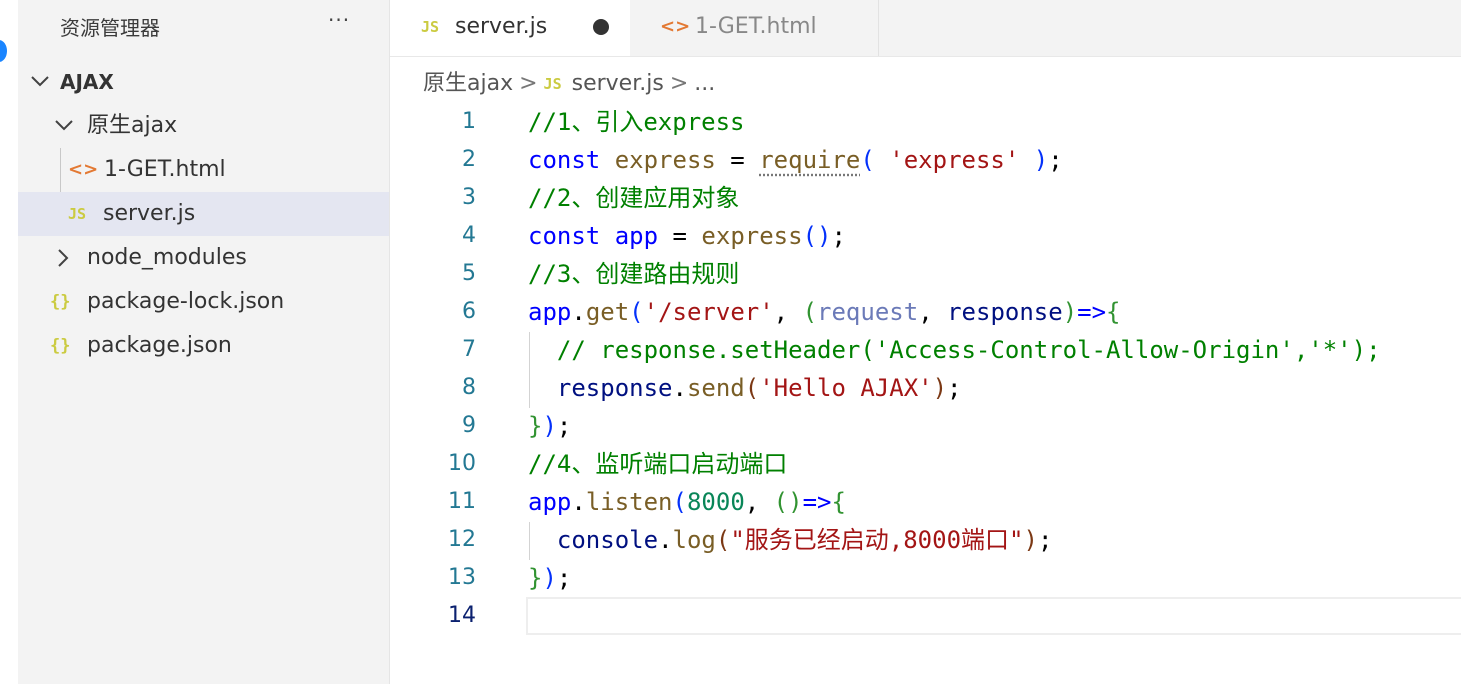 The image size is (1461, 684). What do you see at coordinates (60, 346) in the screenshot?
I see `json-file-icon: {}` at bounding box center [60, 346].